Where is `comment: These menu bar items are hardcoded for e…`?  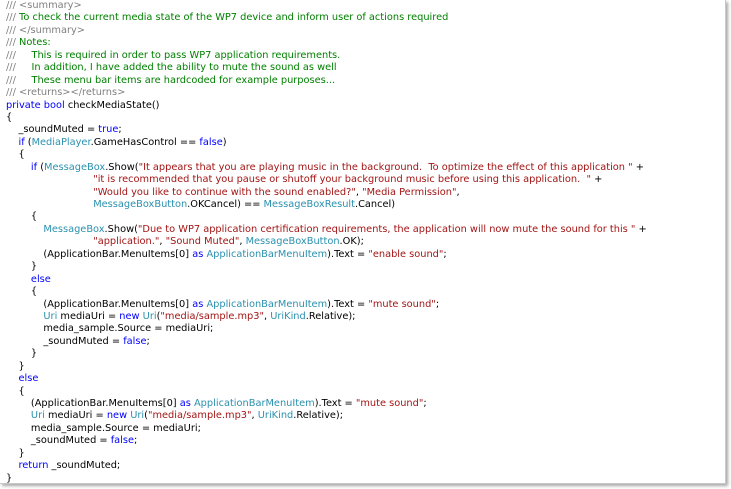
comment: These menu bar items are hardcoded for e… is located at coordinates (177, 80).